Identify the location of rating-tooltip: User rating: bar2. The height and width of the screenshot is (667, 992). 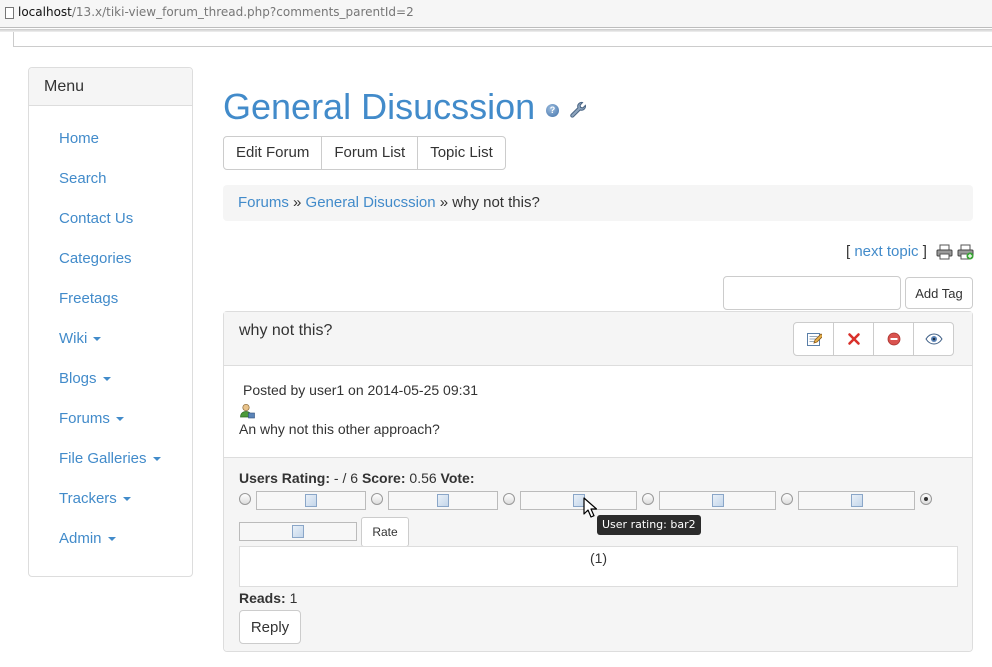
(649, 525).